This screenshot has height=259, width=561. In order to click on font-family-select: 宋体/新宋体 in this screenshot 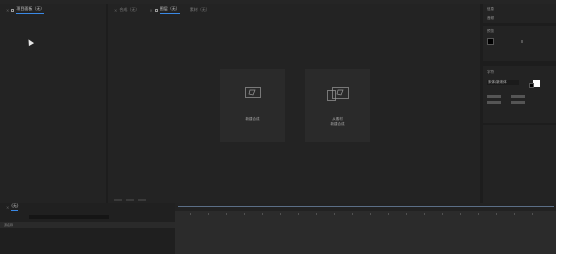, I will do `click(503, 82)`.